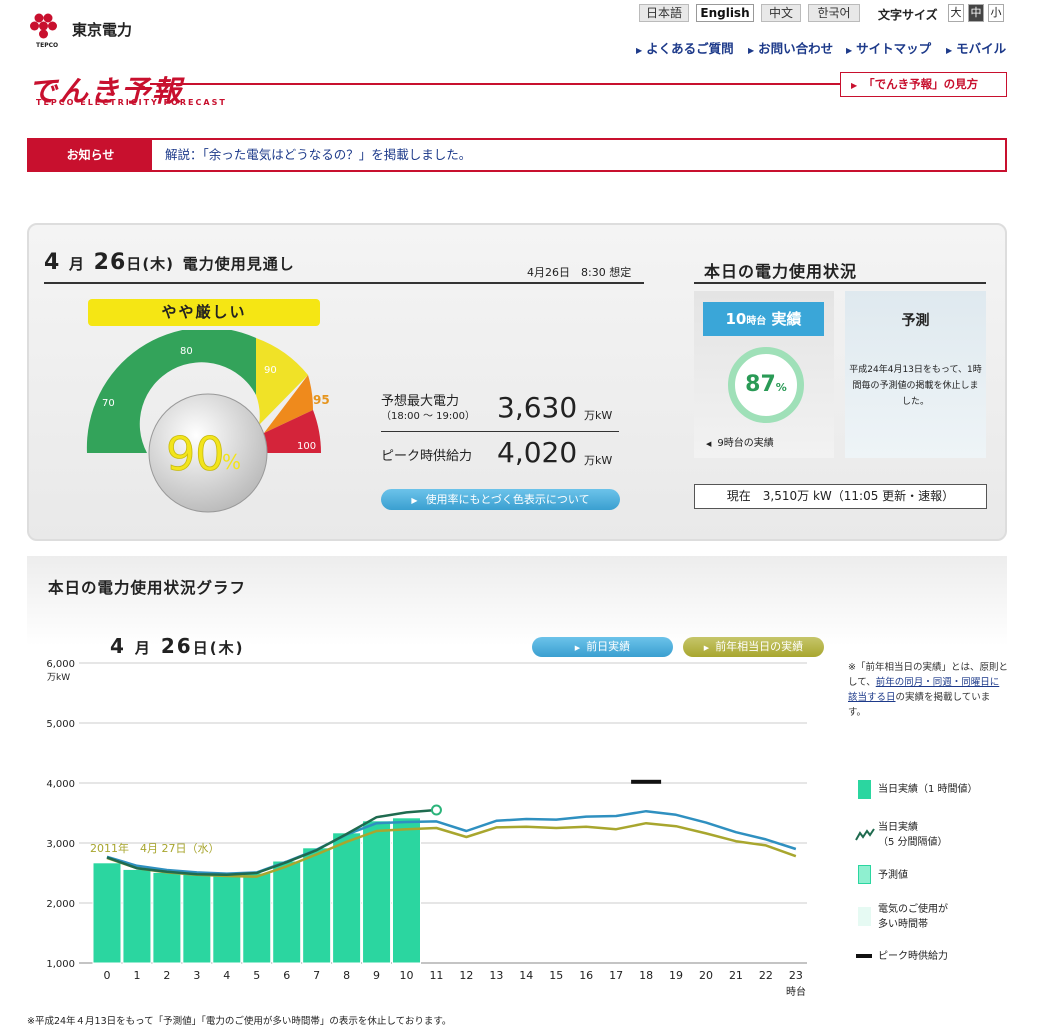 This screenshot has width=1037, height=1035. Describe the element at coordinates (864, 789) in the screenshot. I see `legend-swatch-actual` at that location.